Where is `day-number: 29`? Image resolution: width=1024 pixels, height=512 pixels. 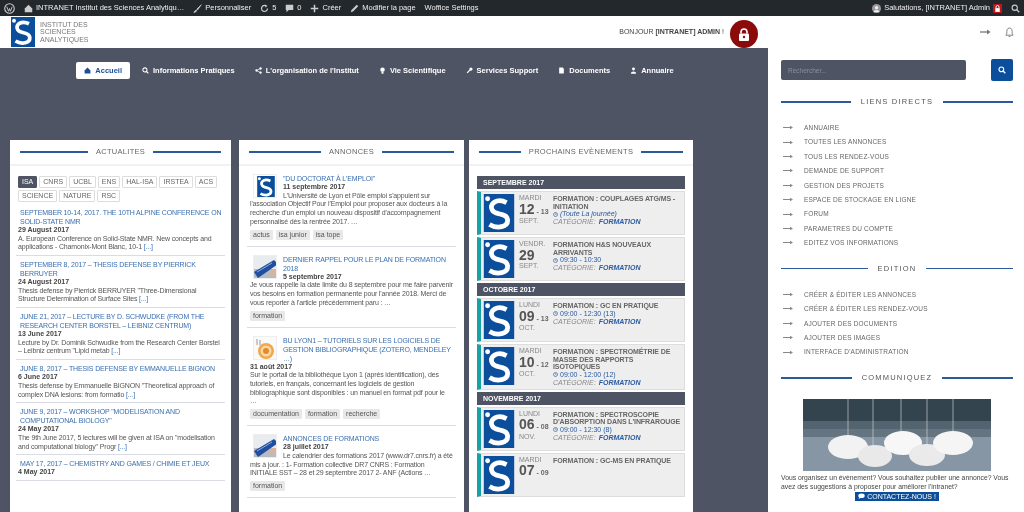
day-number: 29 is located at coordinates (527, 254).